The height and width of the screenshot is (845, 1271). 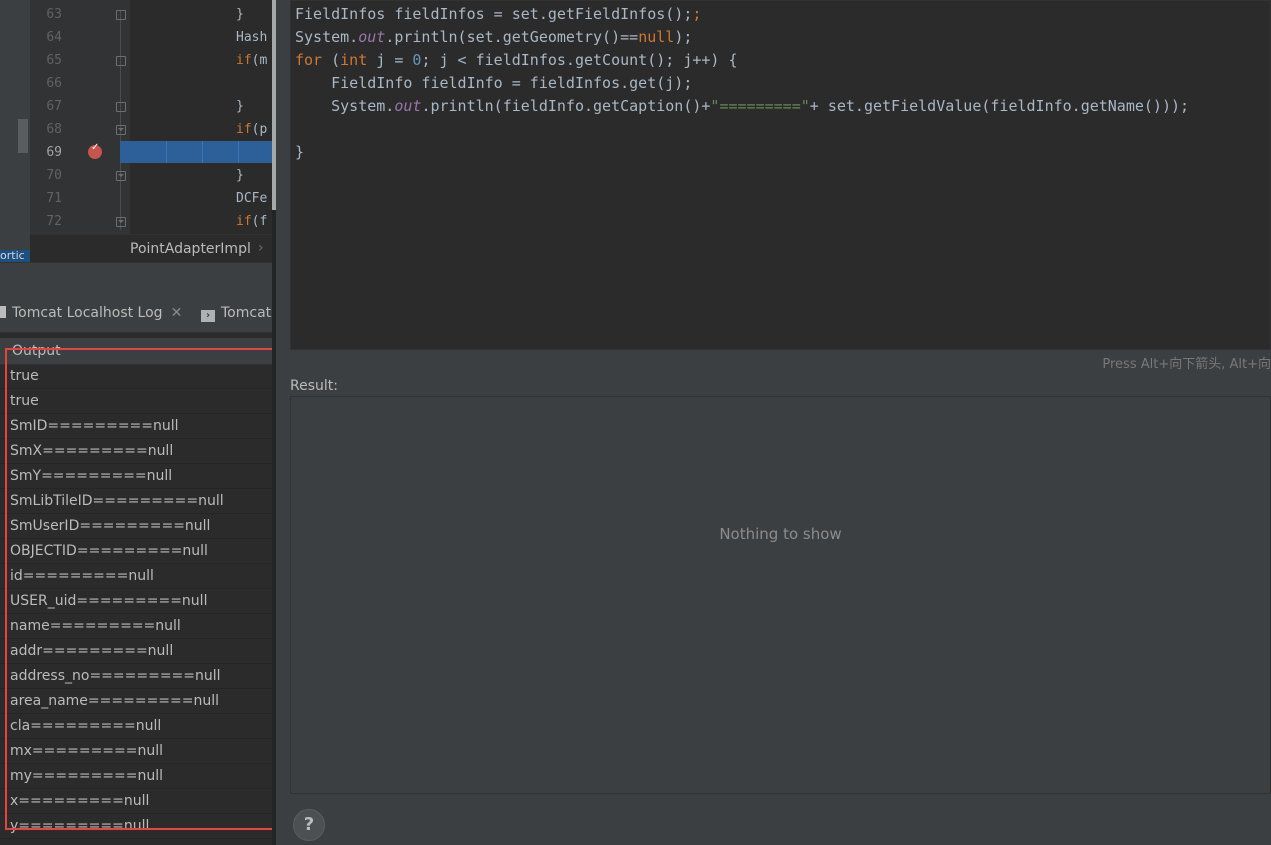 I want to click on gutter-line: 68, so click(x=80, y=129).